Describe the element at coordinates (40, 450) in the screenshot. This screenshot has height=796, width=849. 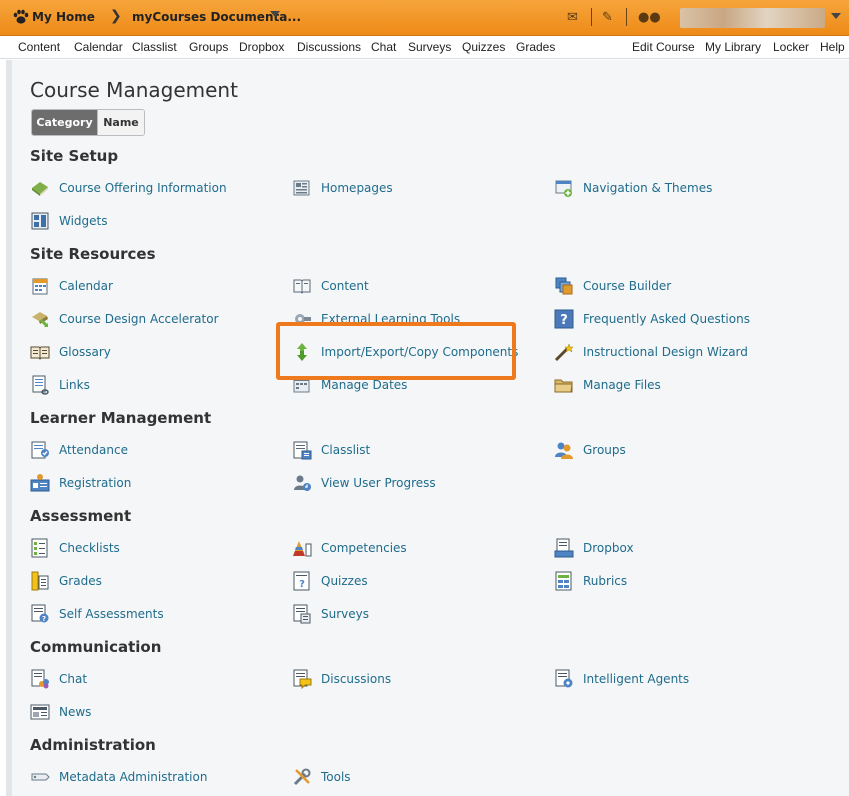
I see `attendance-icon` at that location.